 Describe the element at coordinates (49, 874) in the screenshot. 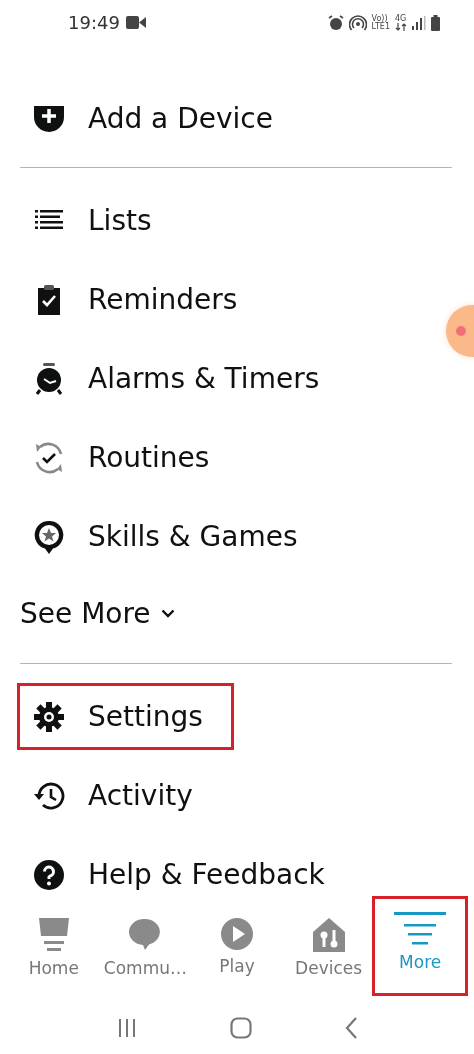

I see `help-icon` at that location.